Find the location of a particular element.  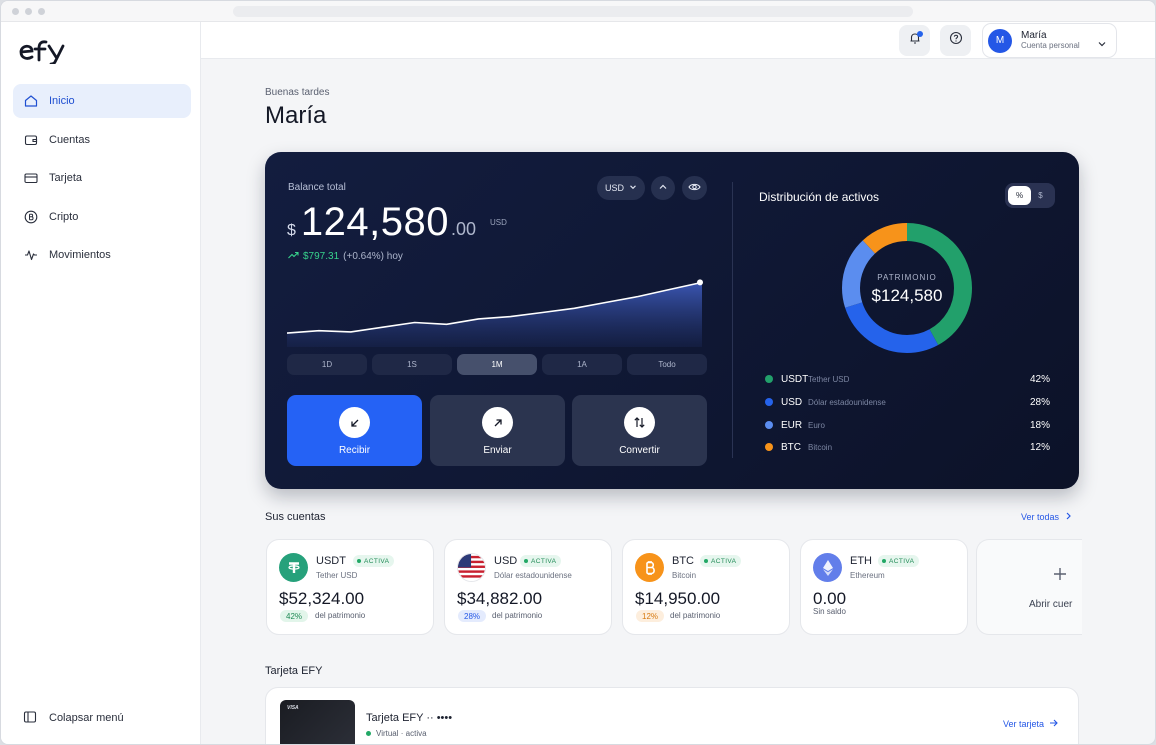

balance-integer: 124,580 is located at coordinates (374, 222).